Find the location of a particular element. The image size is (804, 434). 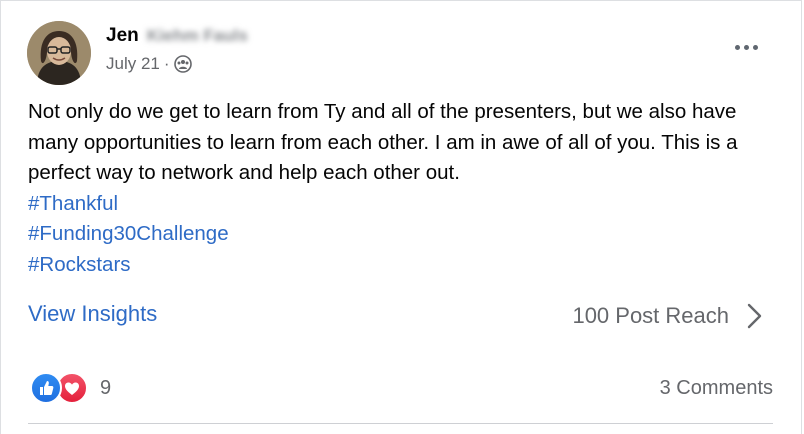

reaction-count: 9 is located at coordinates (106, 387).